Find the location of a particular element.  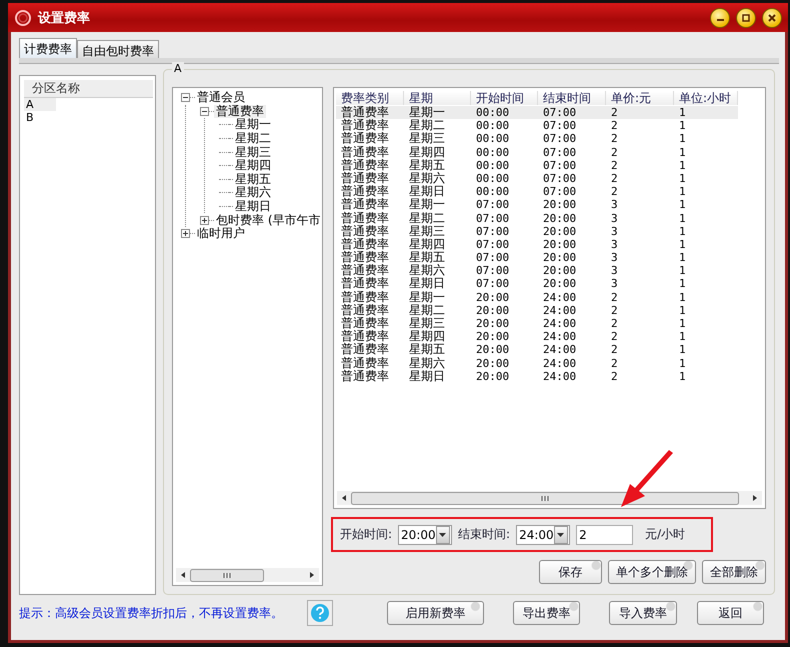

list-item: A is located at coordinates (40, 104).